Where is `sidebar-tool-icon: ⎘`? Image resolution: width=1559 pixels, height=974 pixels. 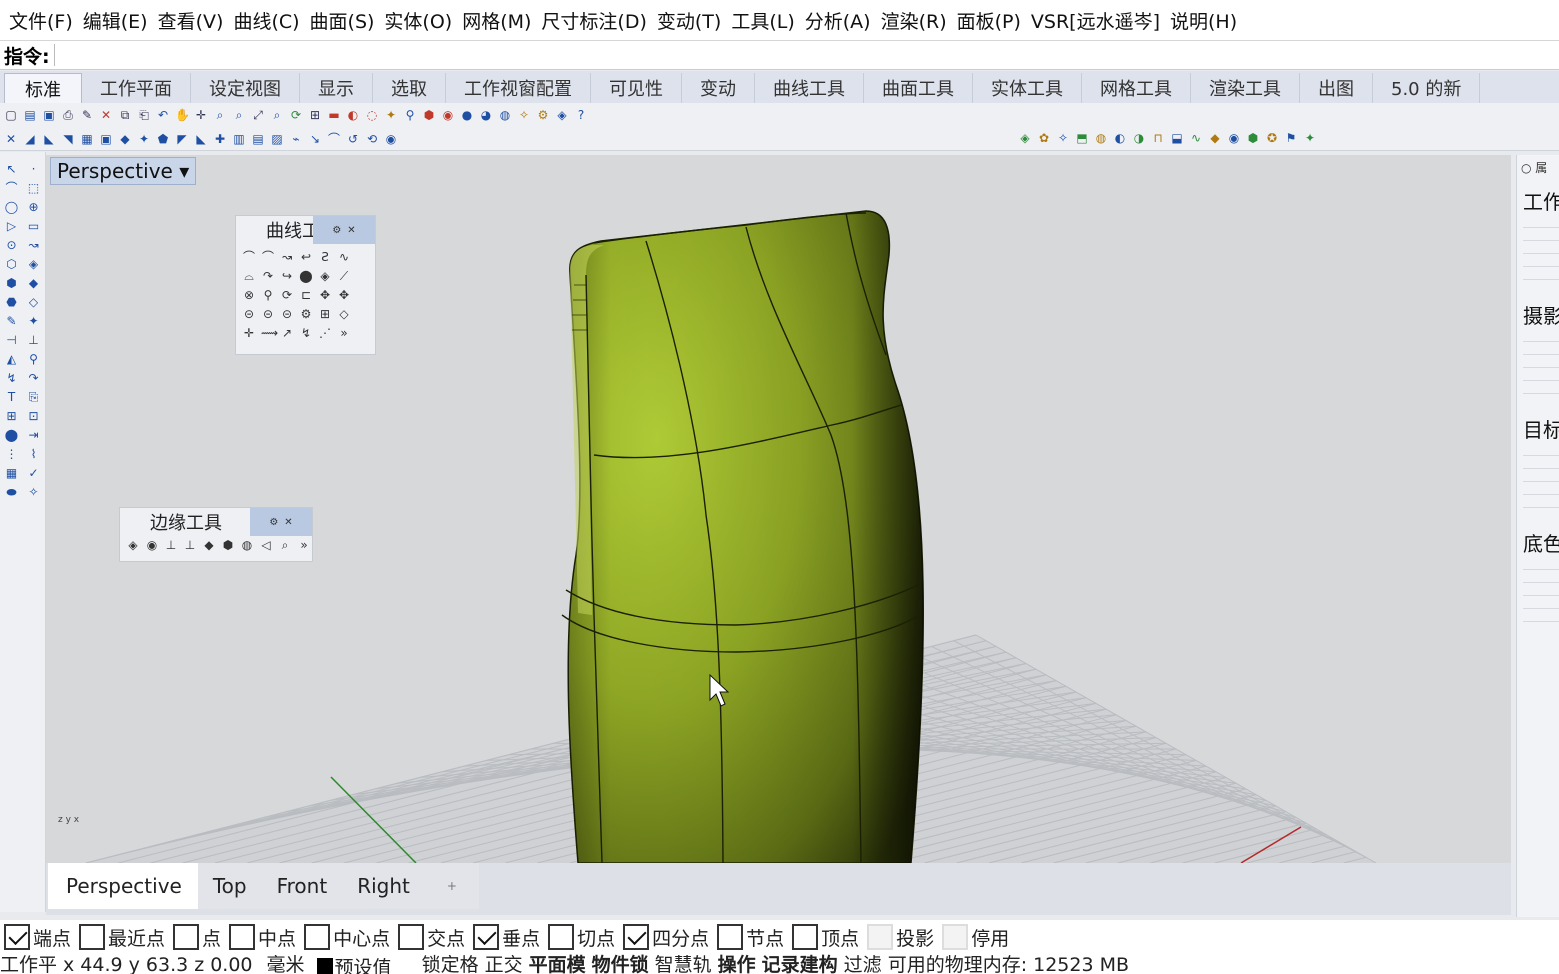 sidebar-tool-icon: ⎘ is located at coordinates (33, 397).